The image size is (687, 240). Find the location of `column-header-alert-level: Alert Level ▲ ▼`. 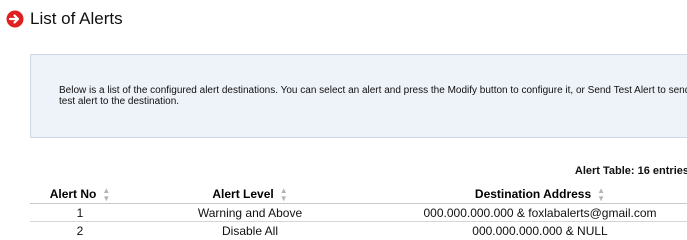

column-header-alert-level: Alert Level ▲ ▼ is located at coordinates (250, 195).